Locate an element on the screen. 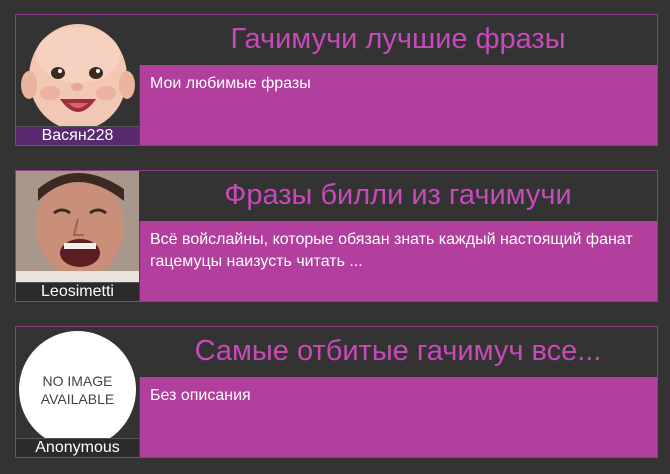 The height and width of the screenshot is (474, 670). no-image-text: NO IMAGE is located at coordinates (77, 380).